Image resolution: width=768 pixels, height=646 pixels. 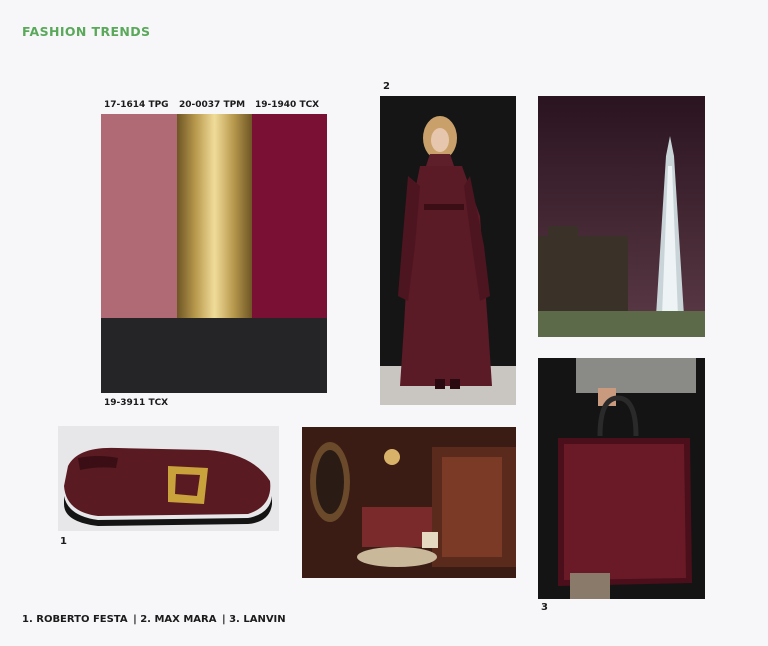 What do you see at coordinates (289, 216) in the screenshot?
I see `swatch-burgundy` at bounding box center [289, 216].